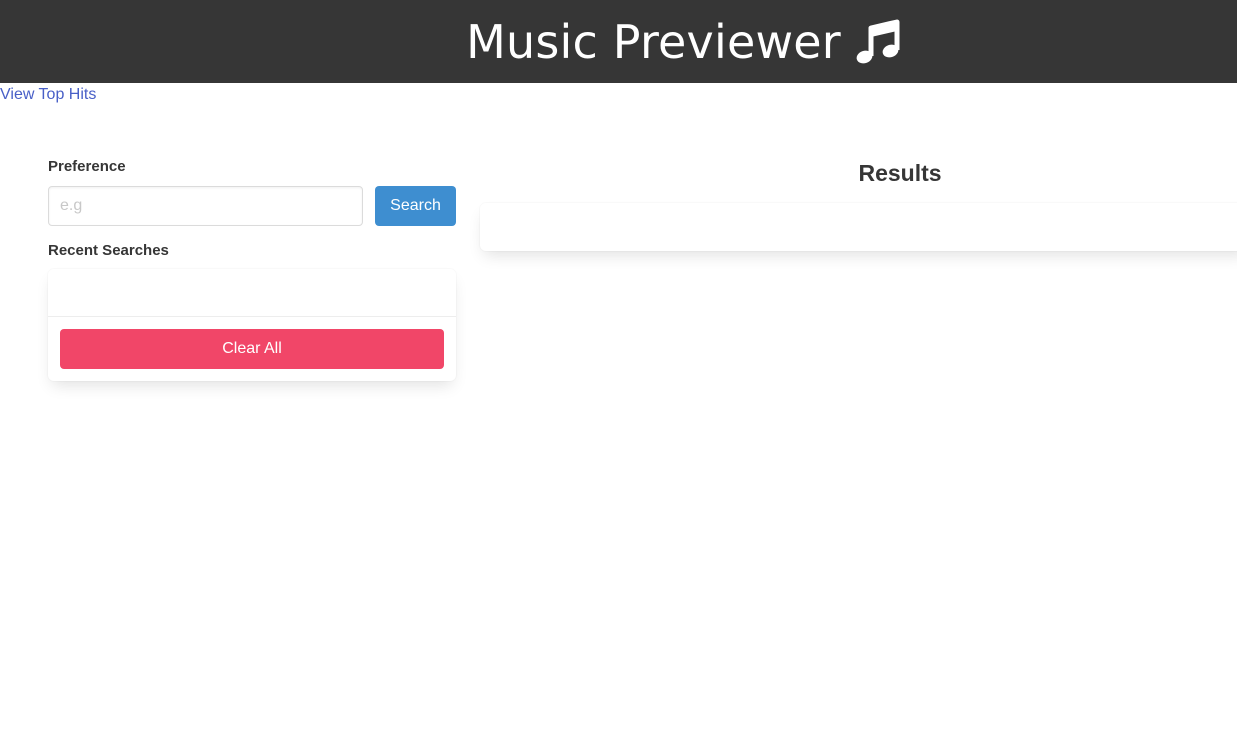  Describe the element at coordinates (415, 206) in the screenshot. I see `search-button: Search` at that location.